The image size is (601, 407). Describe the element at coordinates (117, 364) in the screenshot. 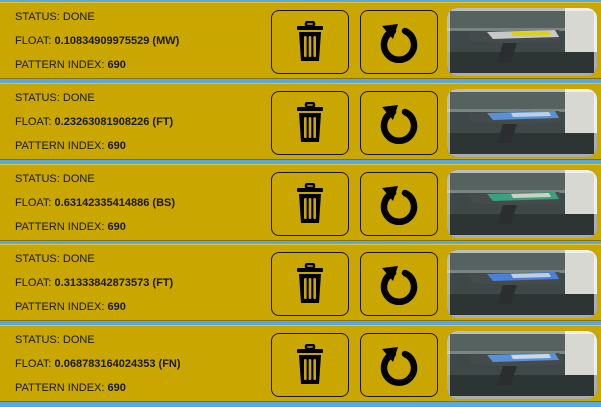

I see `float-value: 0.068783164024353 (FN)` at that location.